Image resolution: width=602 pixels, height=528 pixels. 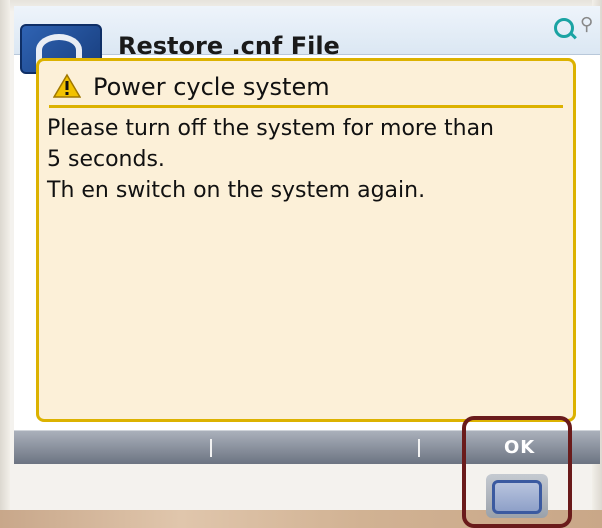 I want to click on user-icon: ⚲, so click(x=589, y=25).